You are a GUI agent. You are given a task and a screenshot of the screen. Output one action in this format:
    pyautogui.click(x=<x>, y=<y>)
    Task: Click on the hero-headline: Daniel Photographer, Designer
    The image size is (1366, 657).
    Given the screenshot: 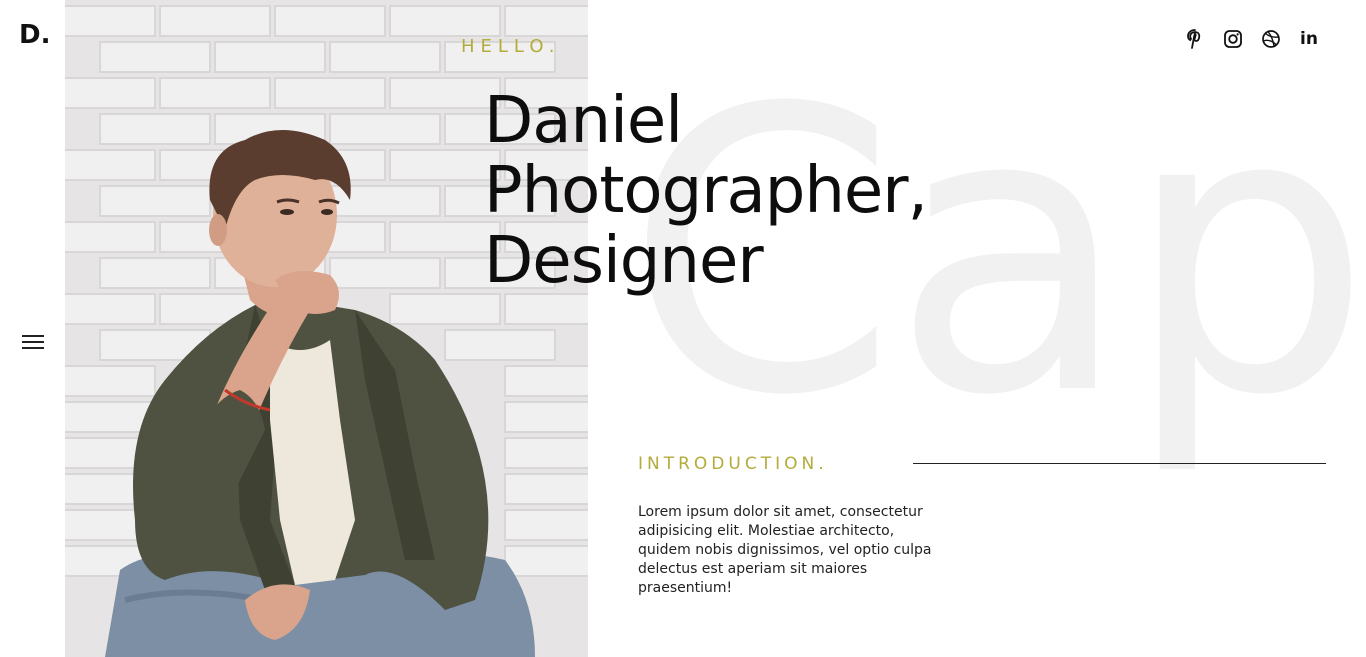 What is the action you would take?
    pyautogui.click(x=706, y=191)
    